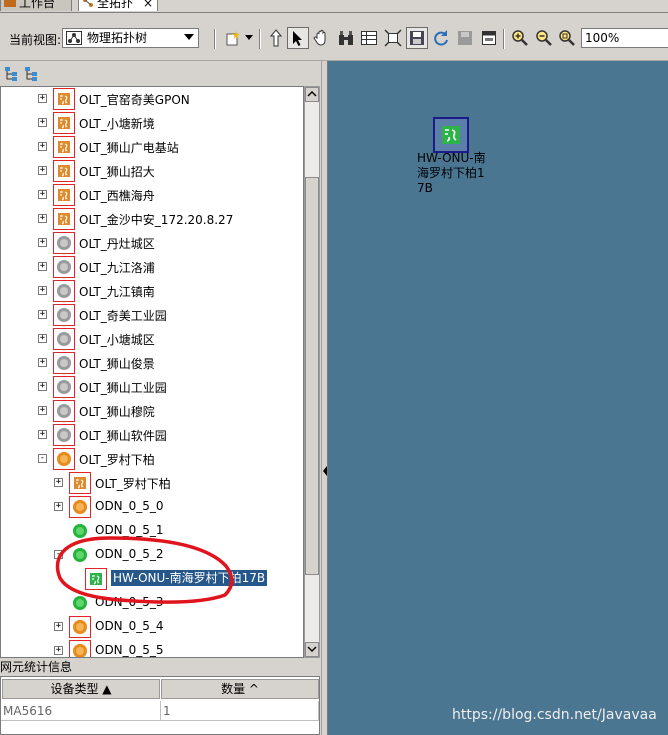 The image size is (668, 735). What do you see at coordinates (117, 244) in the screenshot?
I see `tree-item-label: OLT_丹灶城区` at bounding box center [117, 244].